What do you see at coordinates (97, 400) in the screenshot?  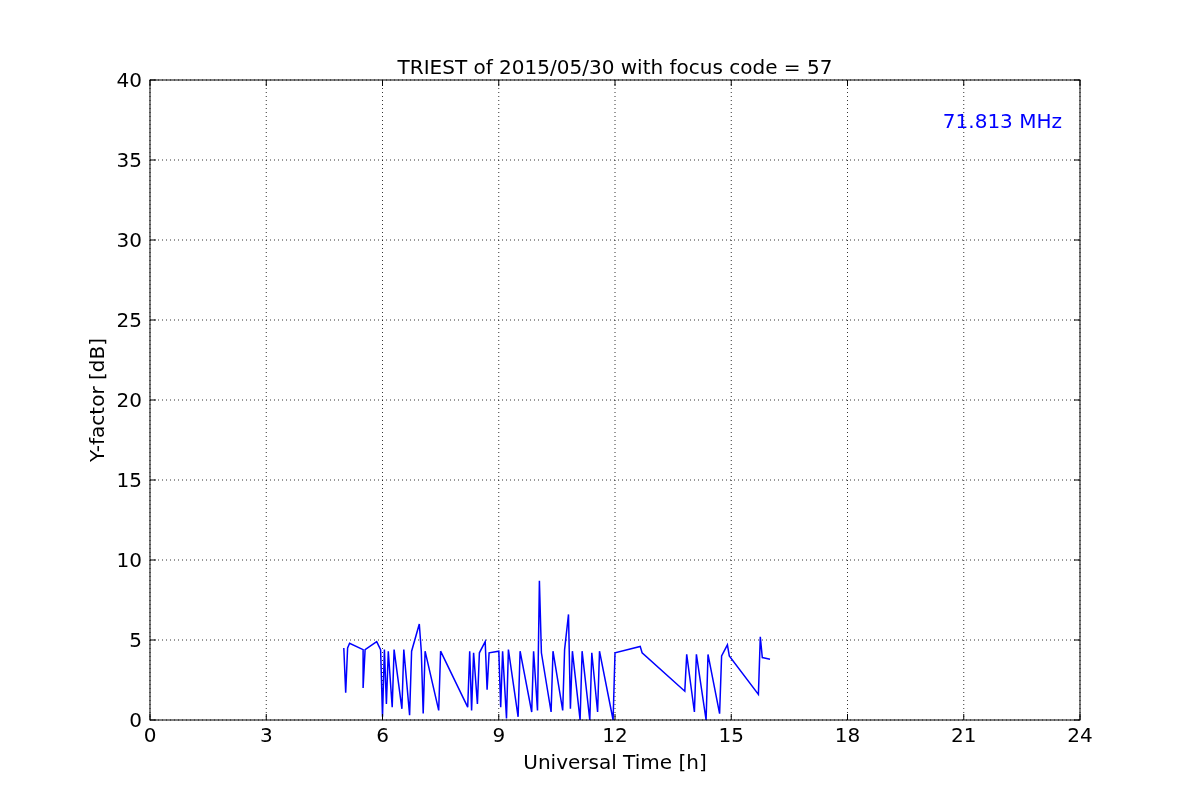 I see `y-axis-label: Y-factor [dB]` at bounding box center [97, 400].